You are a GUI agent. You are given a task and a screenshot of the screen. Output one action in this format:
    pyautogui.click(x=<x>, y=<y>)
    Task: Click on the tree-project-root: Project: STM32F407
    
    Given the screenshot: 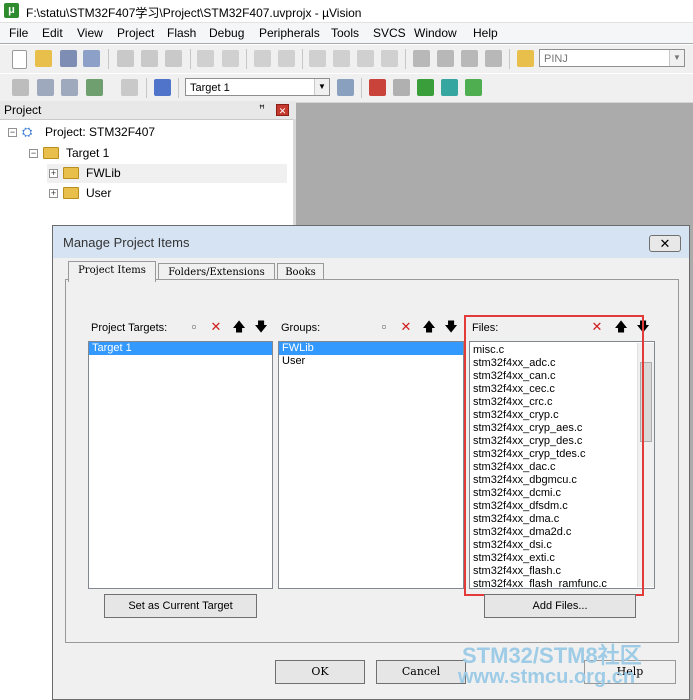 What is the action you would take?
    pyautogui.click(x=100, y=132)
    